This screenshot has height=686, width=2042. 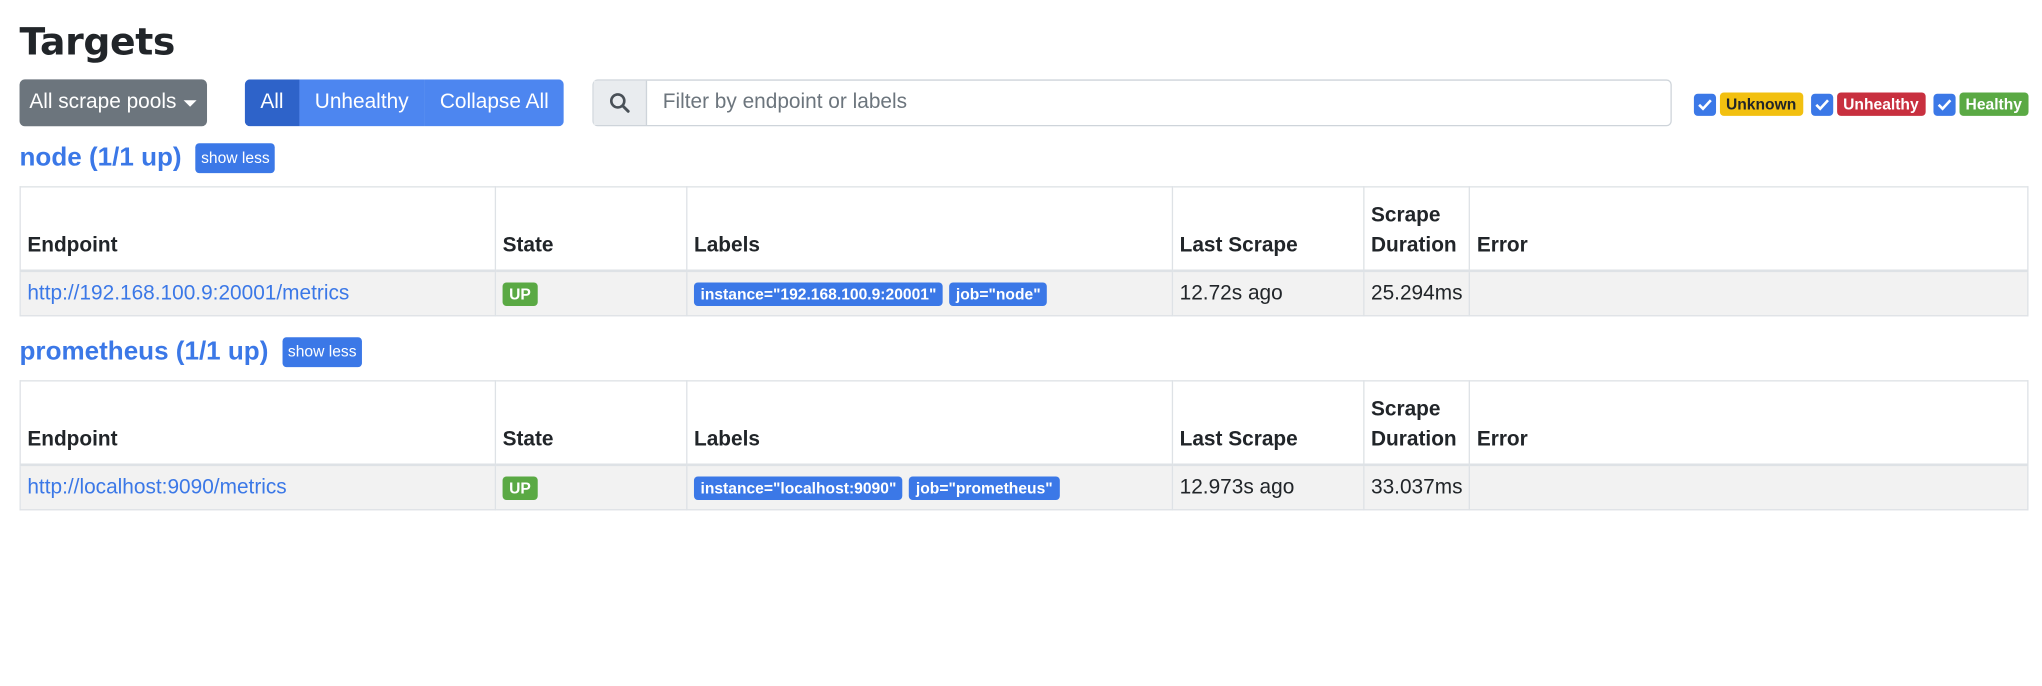 I want to click on label-badge: instance="localhost:9090", so click(x=798, y=487).